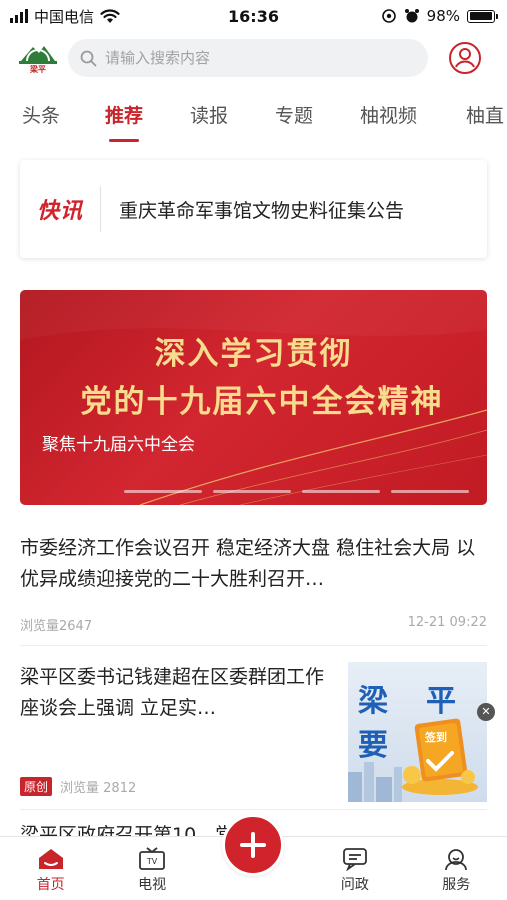 This screenshot has height=900, width=507. Describe the element at coordinates (296, 491) in the screenshot. I see `carousel-indicators` at that location.